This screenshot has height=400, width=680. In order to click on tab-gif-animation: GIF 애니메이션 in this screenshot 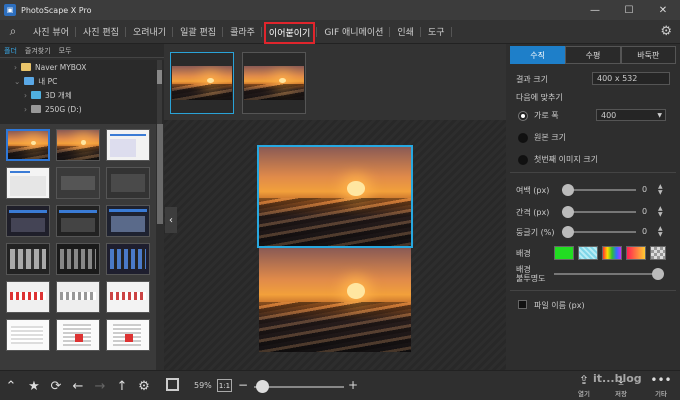, I will do `click(354, 32)`.